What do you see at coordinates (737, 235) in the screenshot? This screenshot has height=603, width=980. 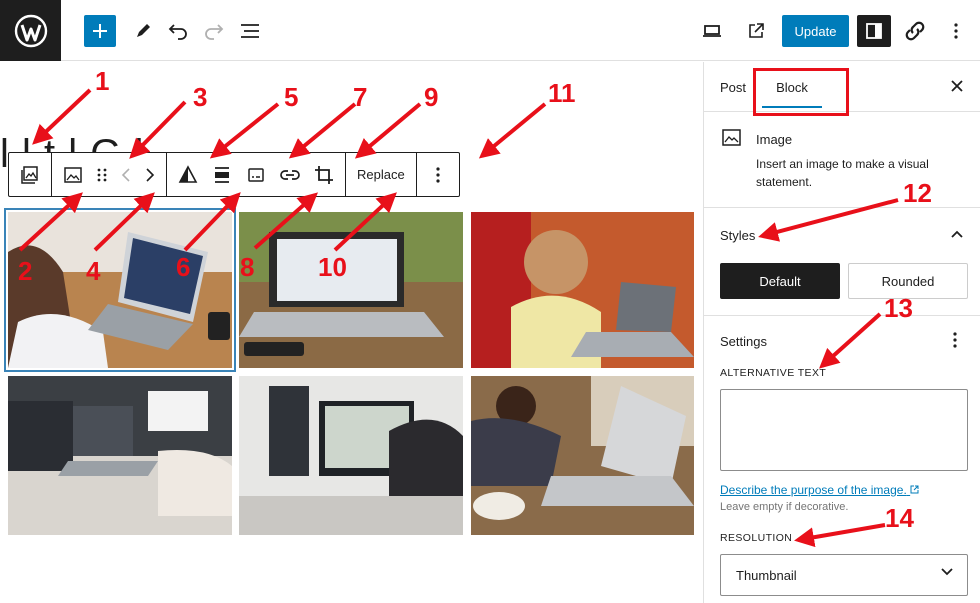 I see `styles-panel-title: Styles` at bounding box center [737, 235].